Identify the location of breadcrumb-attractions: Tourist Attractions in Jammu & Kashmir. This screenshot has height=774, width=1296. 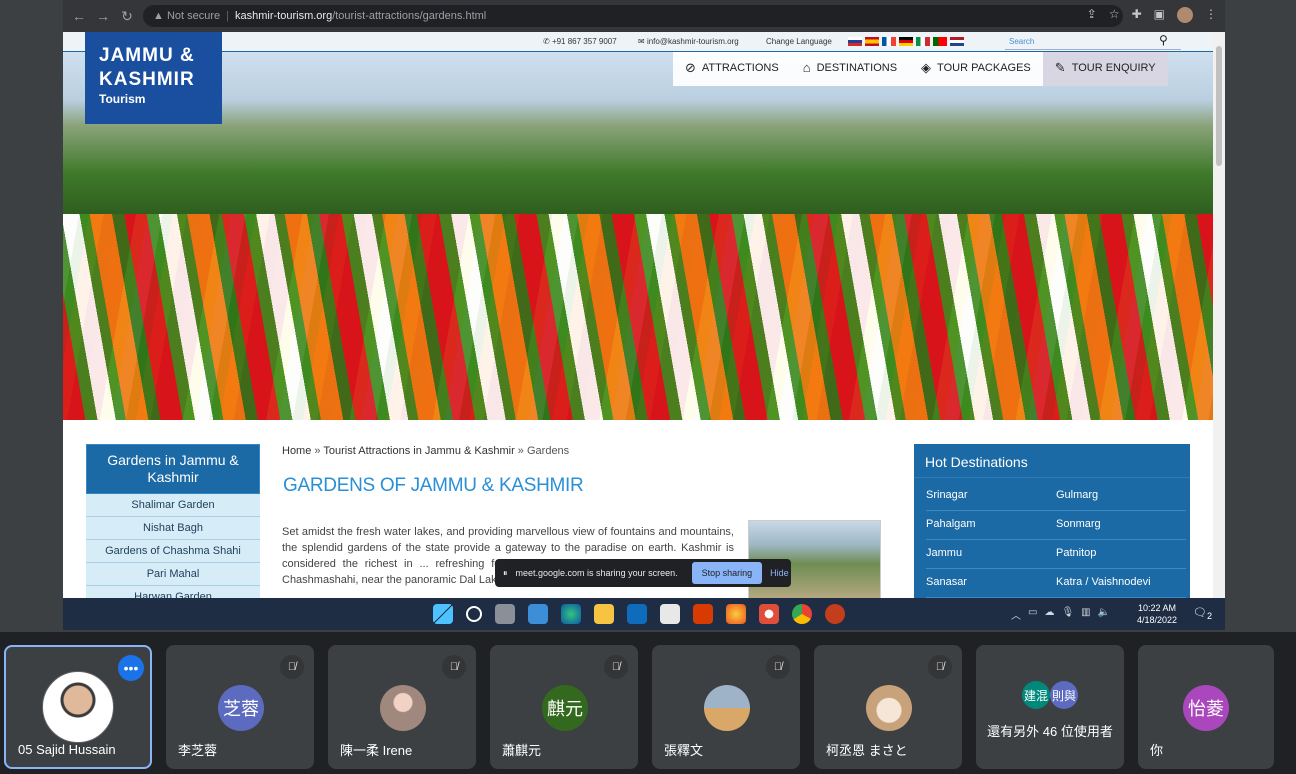
(418, 451).